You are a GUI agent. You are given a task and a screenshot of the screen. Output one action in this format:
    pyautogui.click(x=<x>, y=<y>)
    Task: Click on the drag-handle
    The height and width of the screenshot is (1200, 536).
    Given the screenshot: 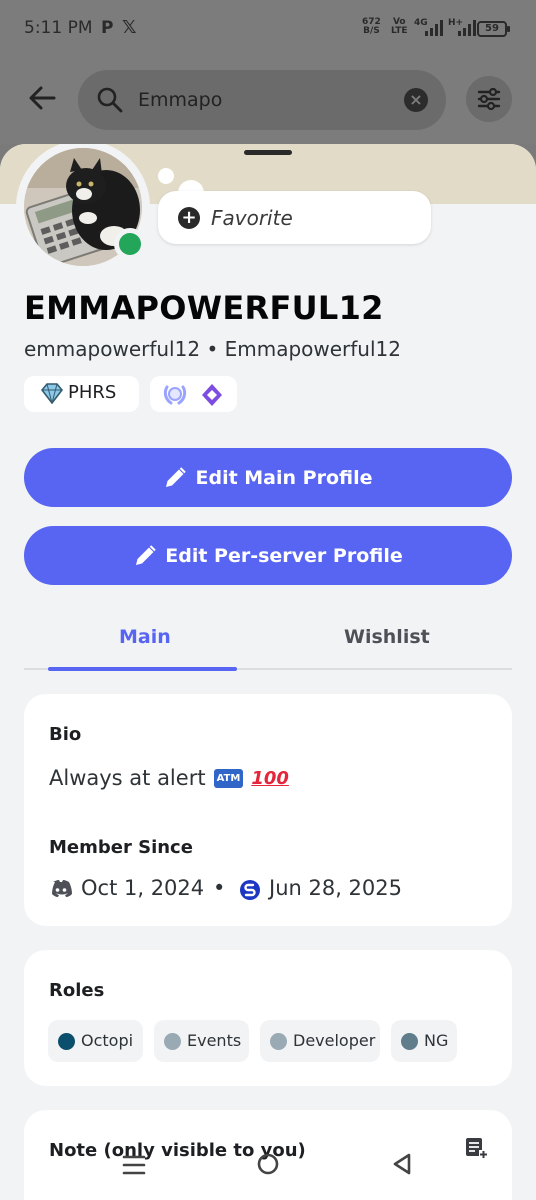 What is the action you would take?
    pyautogui.click(x=268, y=152)
    